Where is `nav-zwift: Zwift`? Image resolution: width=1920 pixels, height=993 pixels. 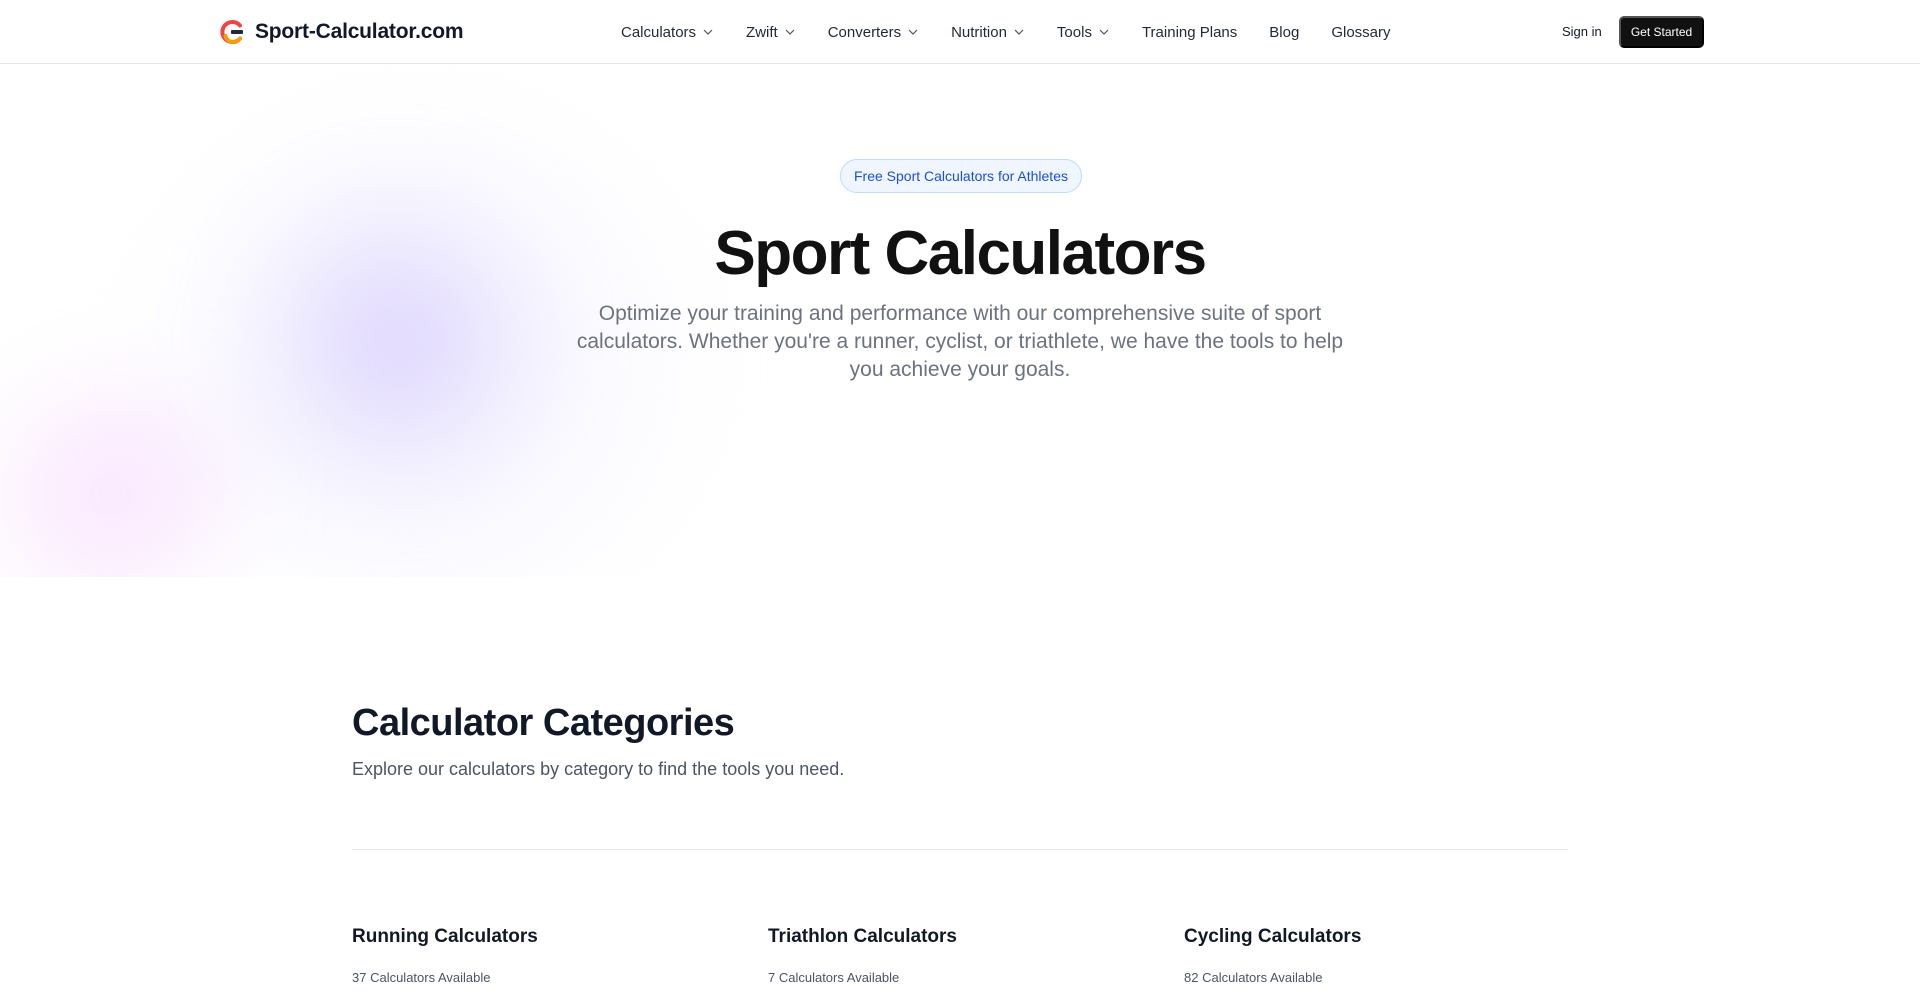 nav-zwift: Zwift is located at coordinates (771, 32).